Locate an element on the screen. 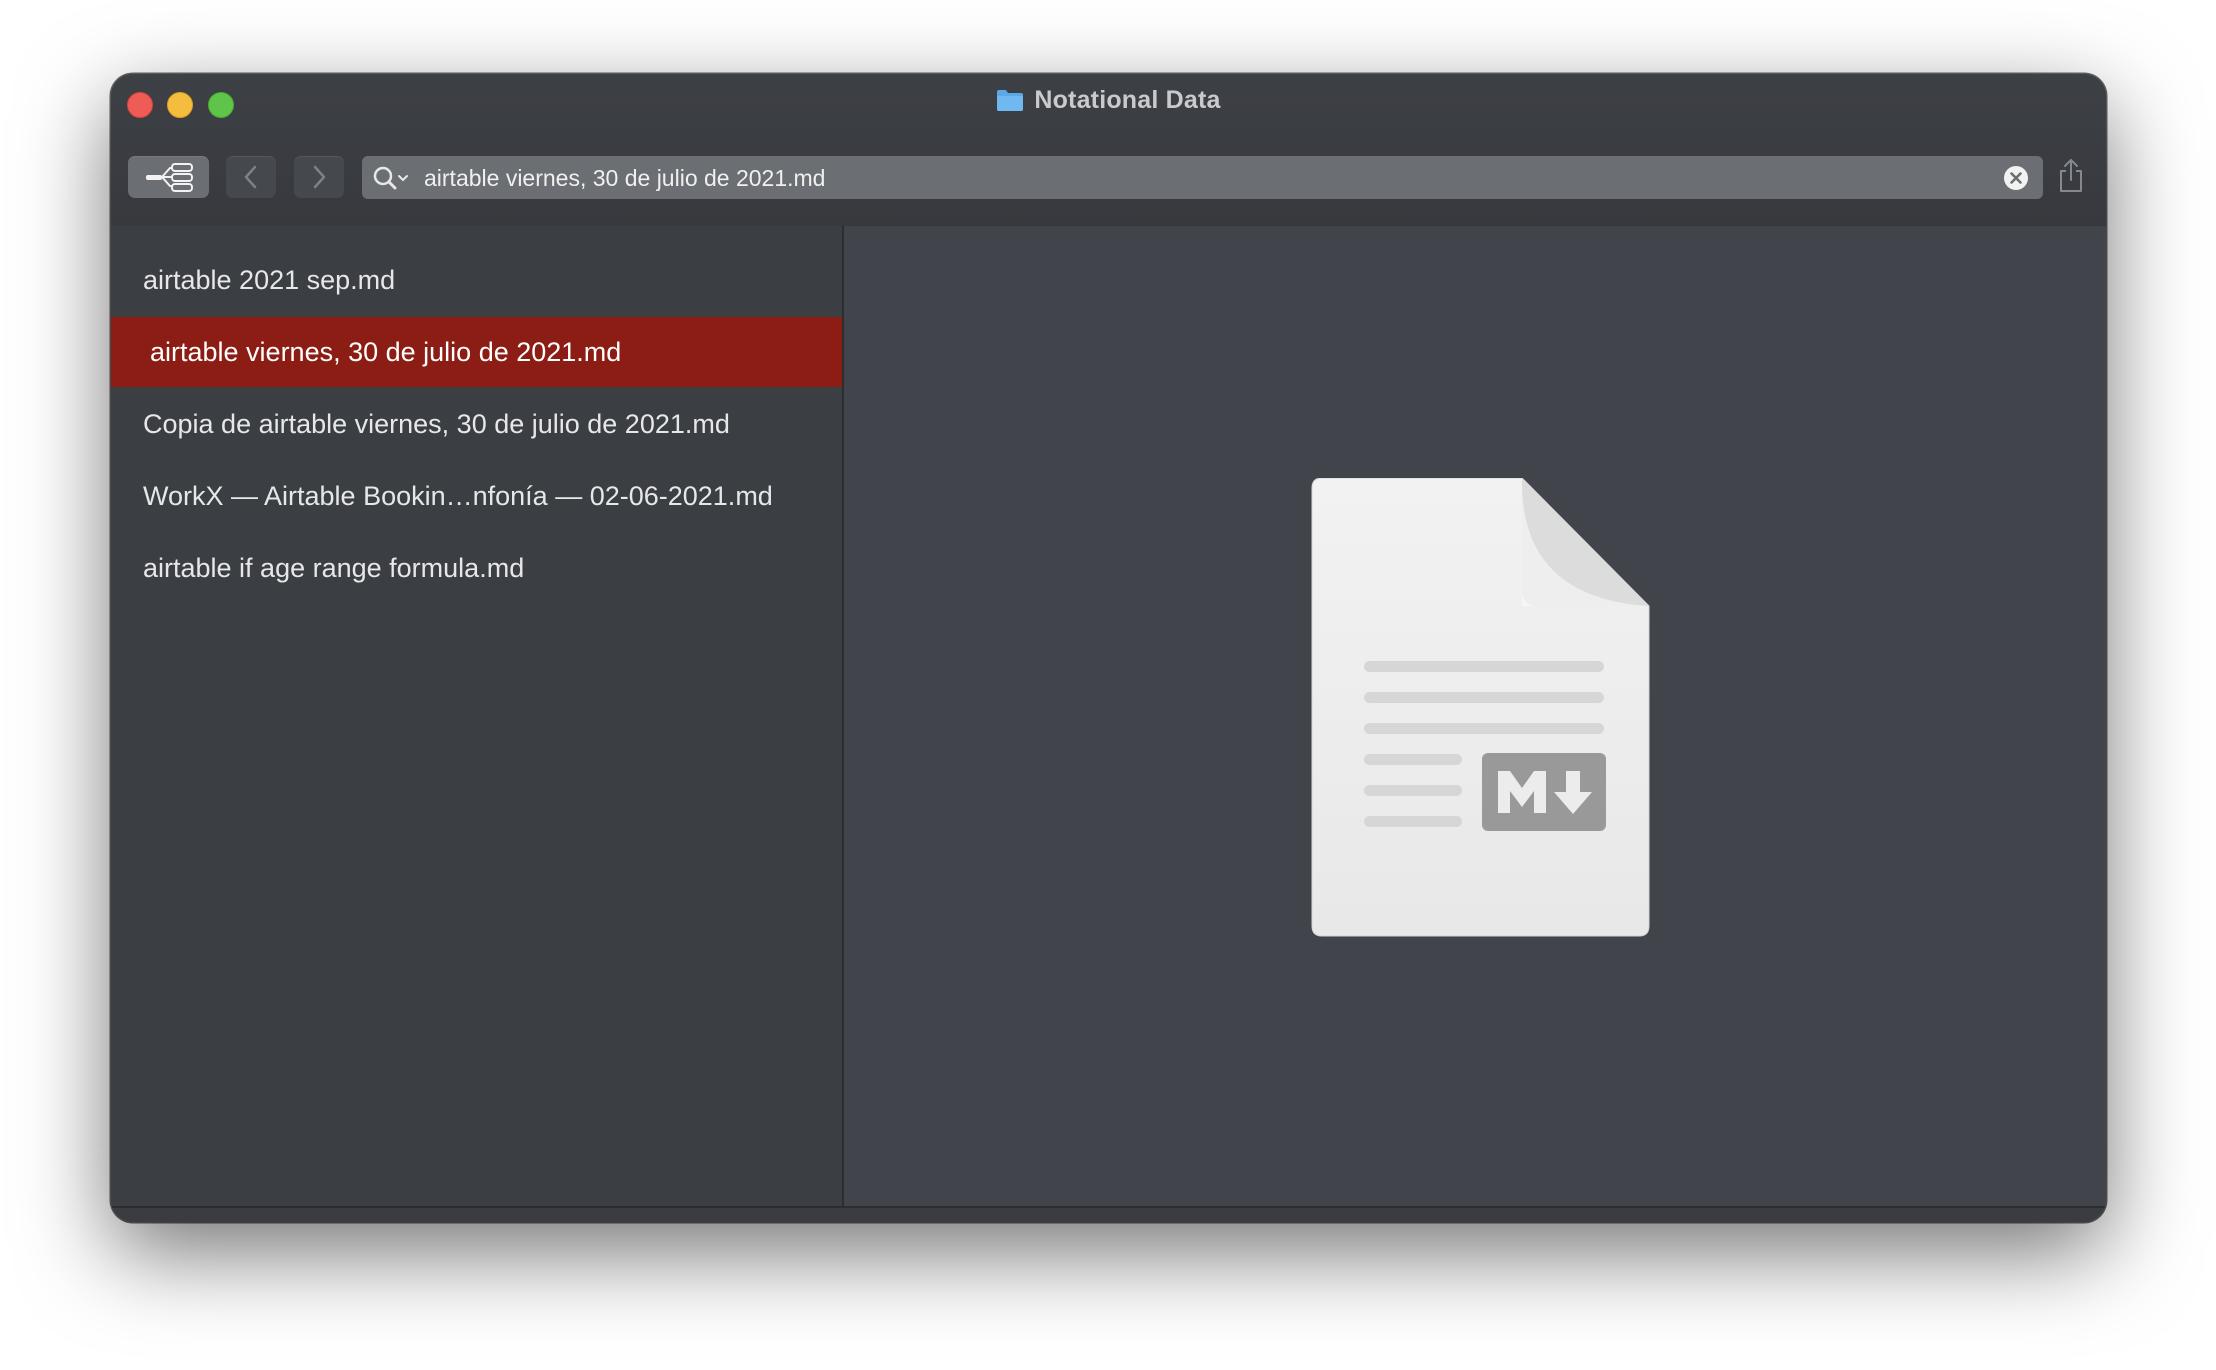 The image size is (2216, 1370). markdown-badge-icon is located at coordinates (1544, 792).